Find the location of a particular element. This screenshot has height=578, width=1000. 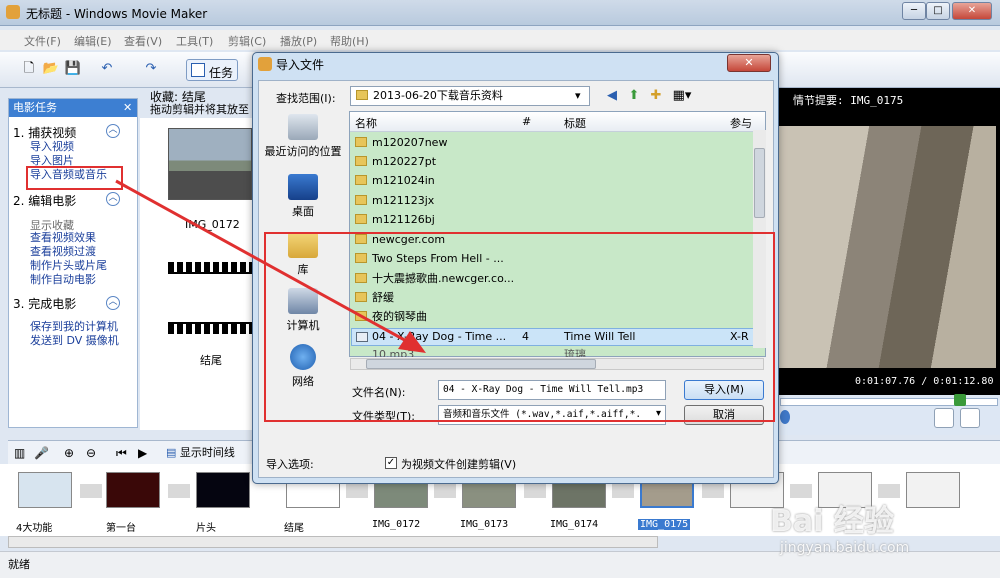

close-tasks-icon: ✕ is located at coordinates (127, 107).